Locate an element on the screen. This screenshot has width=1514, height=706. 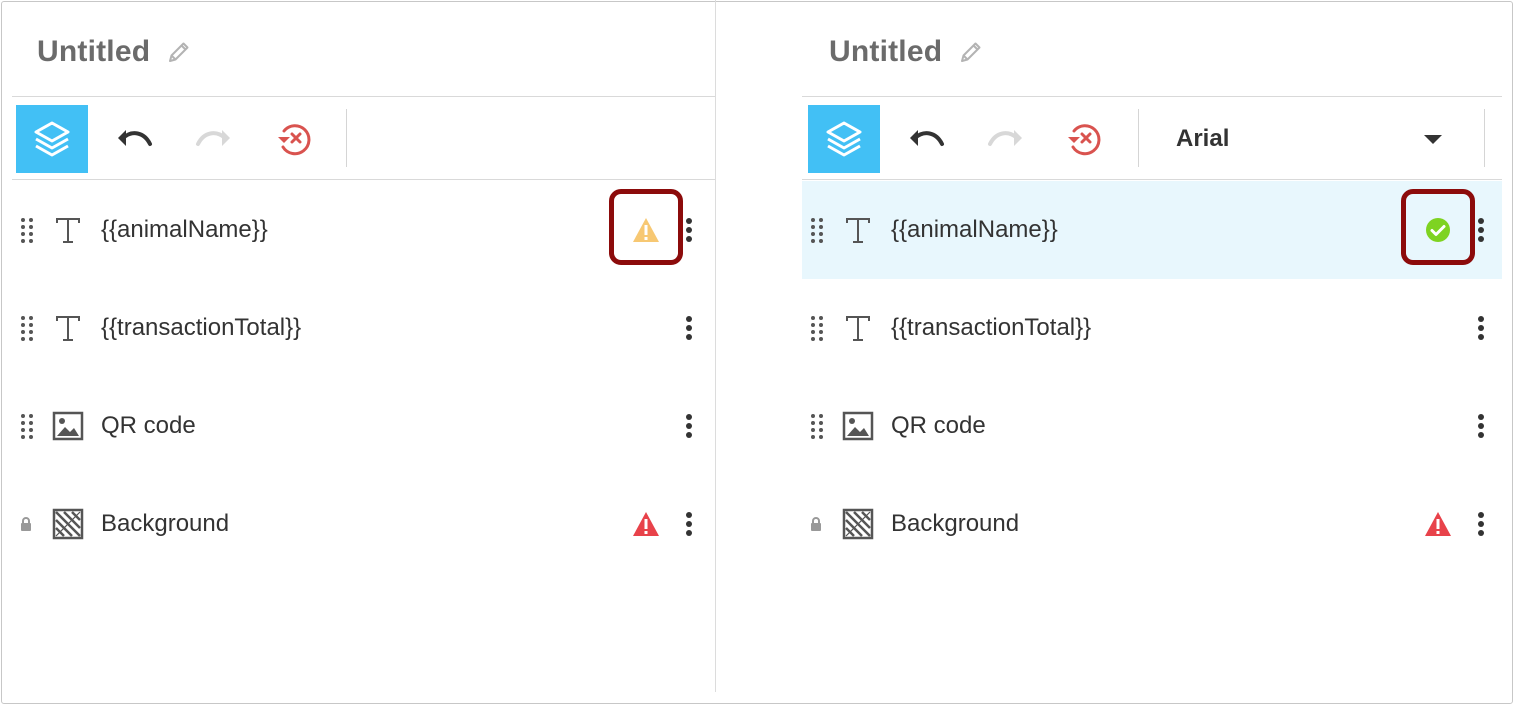
layer-row: {{animalName}} is located at coordinates (363, 230).